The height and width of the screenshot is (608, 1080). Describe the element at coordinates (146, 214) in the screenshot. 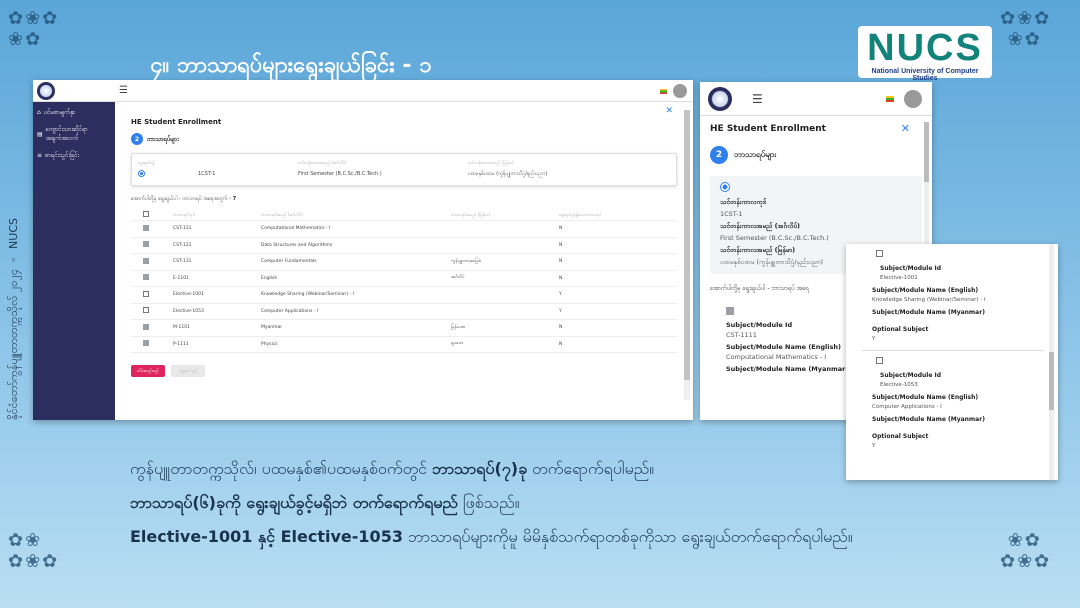

I see `select-all-checkbox` at that location.